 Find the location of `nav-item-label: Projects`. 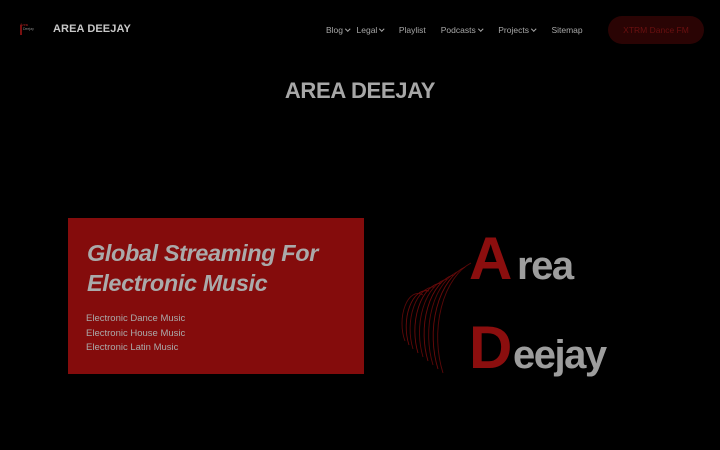

nav-item-label: Projects is located at coordinates (513, 30).